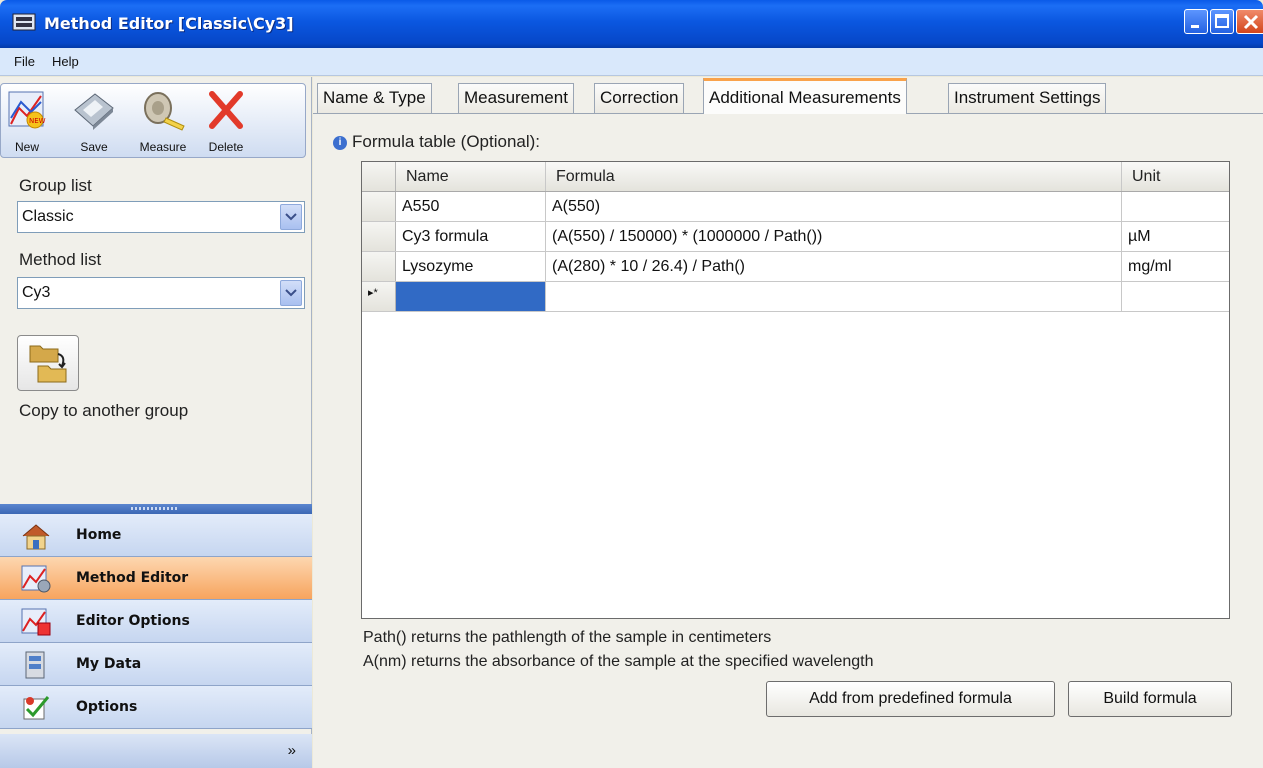 The image size is (1263, 768). I want to click on menu-bar: File Help, so click(631, 62).